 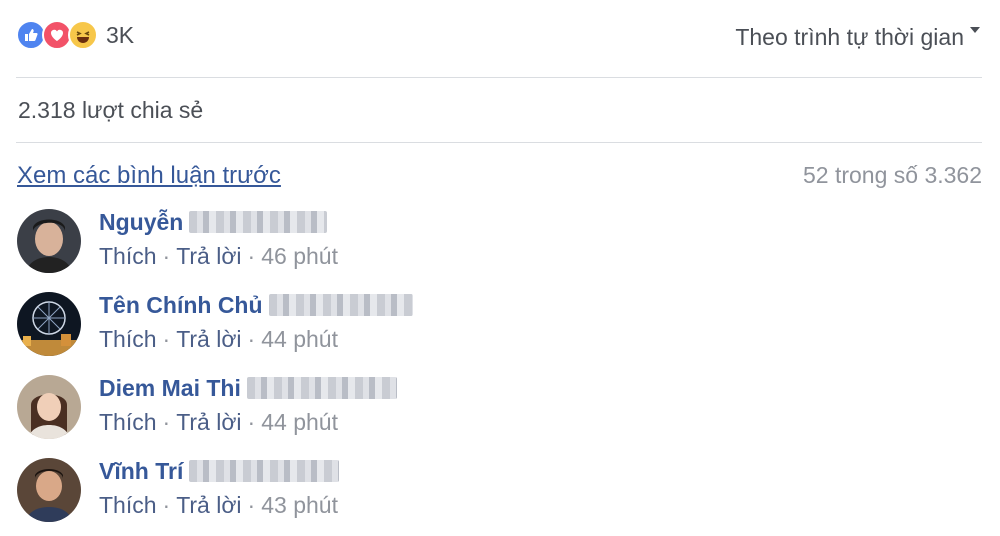 What do you see at coordinates (83, 35) in the screenshot?
I see `haha-reaction-icon` at bounding box center [83, 35].